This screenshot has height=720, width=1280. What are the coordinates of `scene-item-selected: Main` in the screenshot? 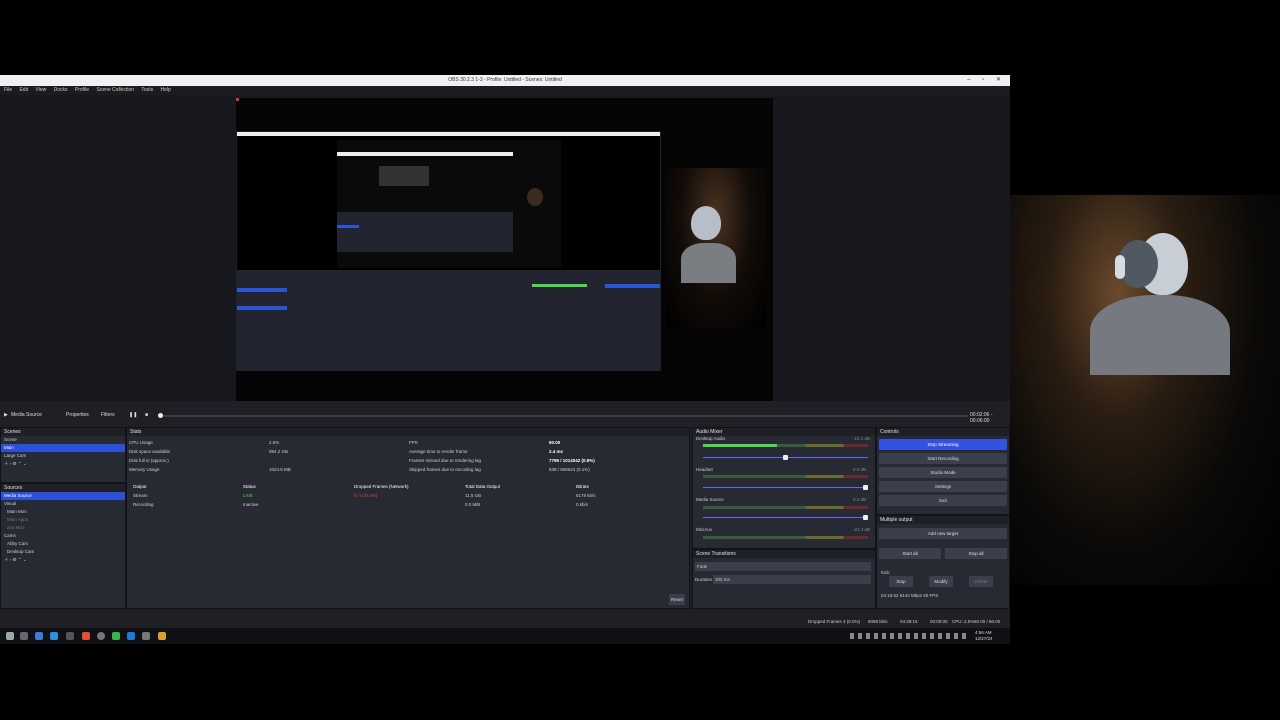 It's located at (63, 448).